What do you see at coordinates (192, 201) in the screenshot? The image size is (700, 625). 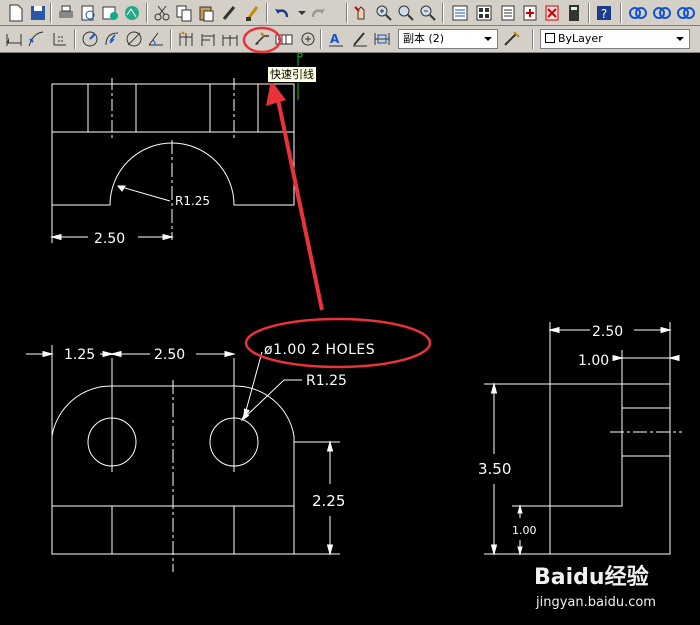 I see `top-radius-label: R1.25` at bounding box center [192, 201].